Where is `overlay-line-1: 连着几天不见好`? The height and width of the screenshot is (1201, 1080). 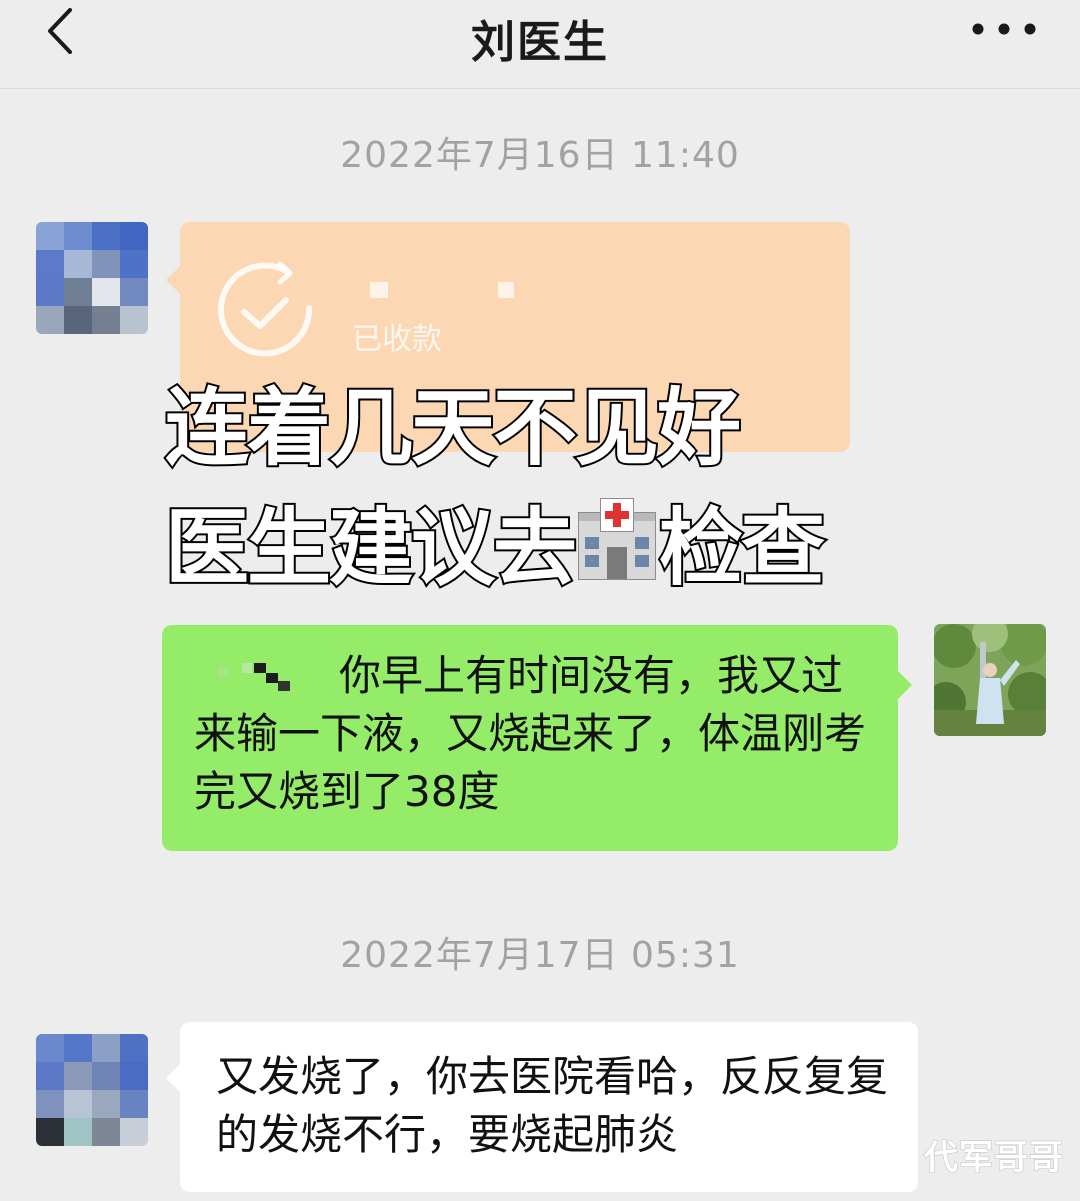
overlay-line-1: 连着几天不见好 is located at coordinates (453, 428).